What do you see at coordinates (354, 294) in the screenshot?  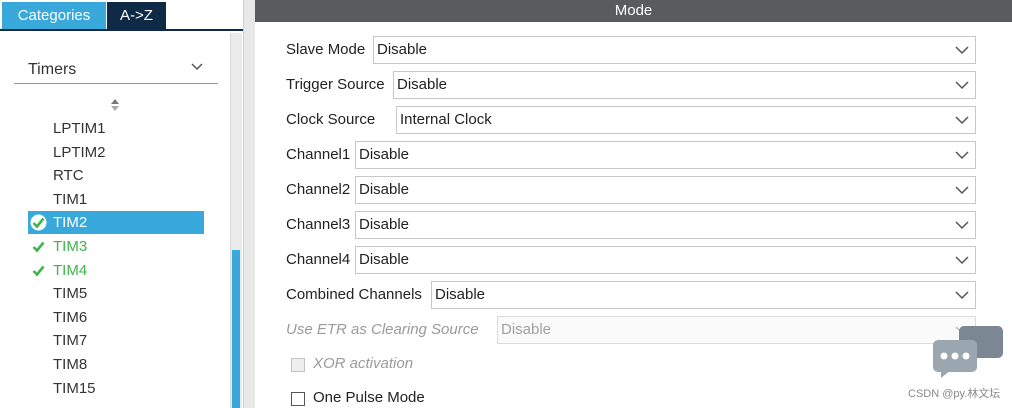 I see `field-label: Combined Channels` at bounding box center [354, 294].